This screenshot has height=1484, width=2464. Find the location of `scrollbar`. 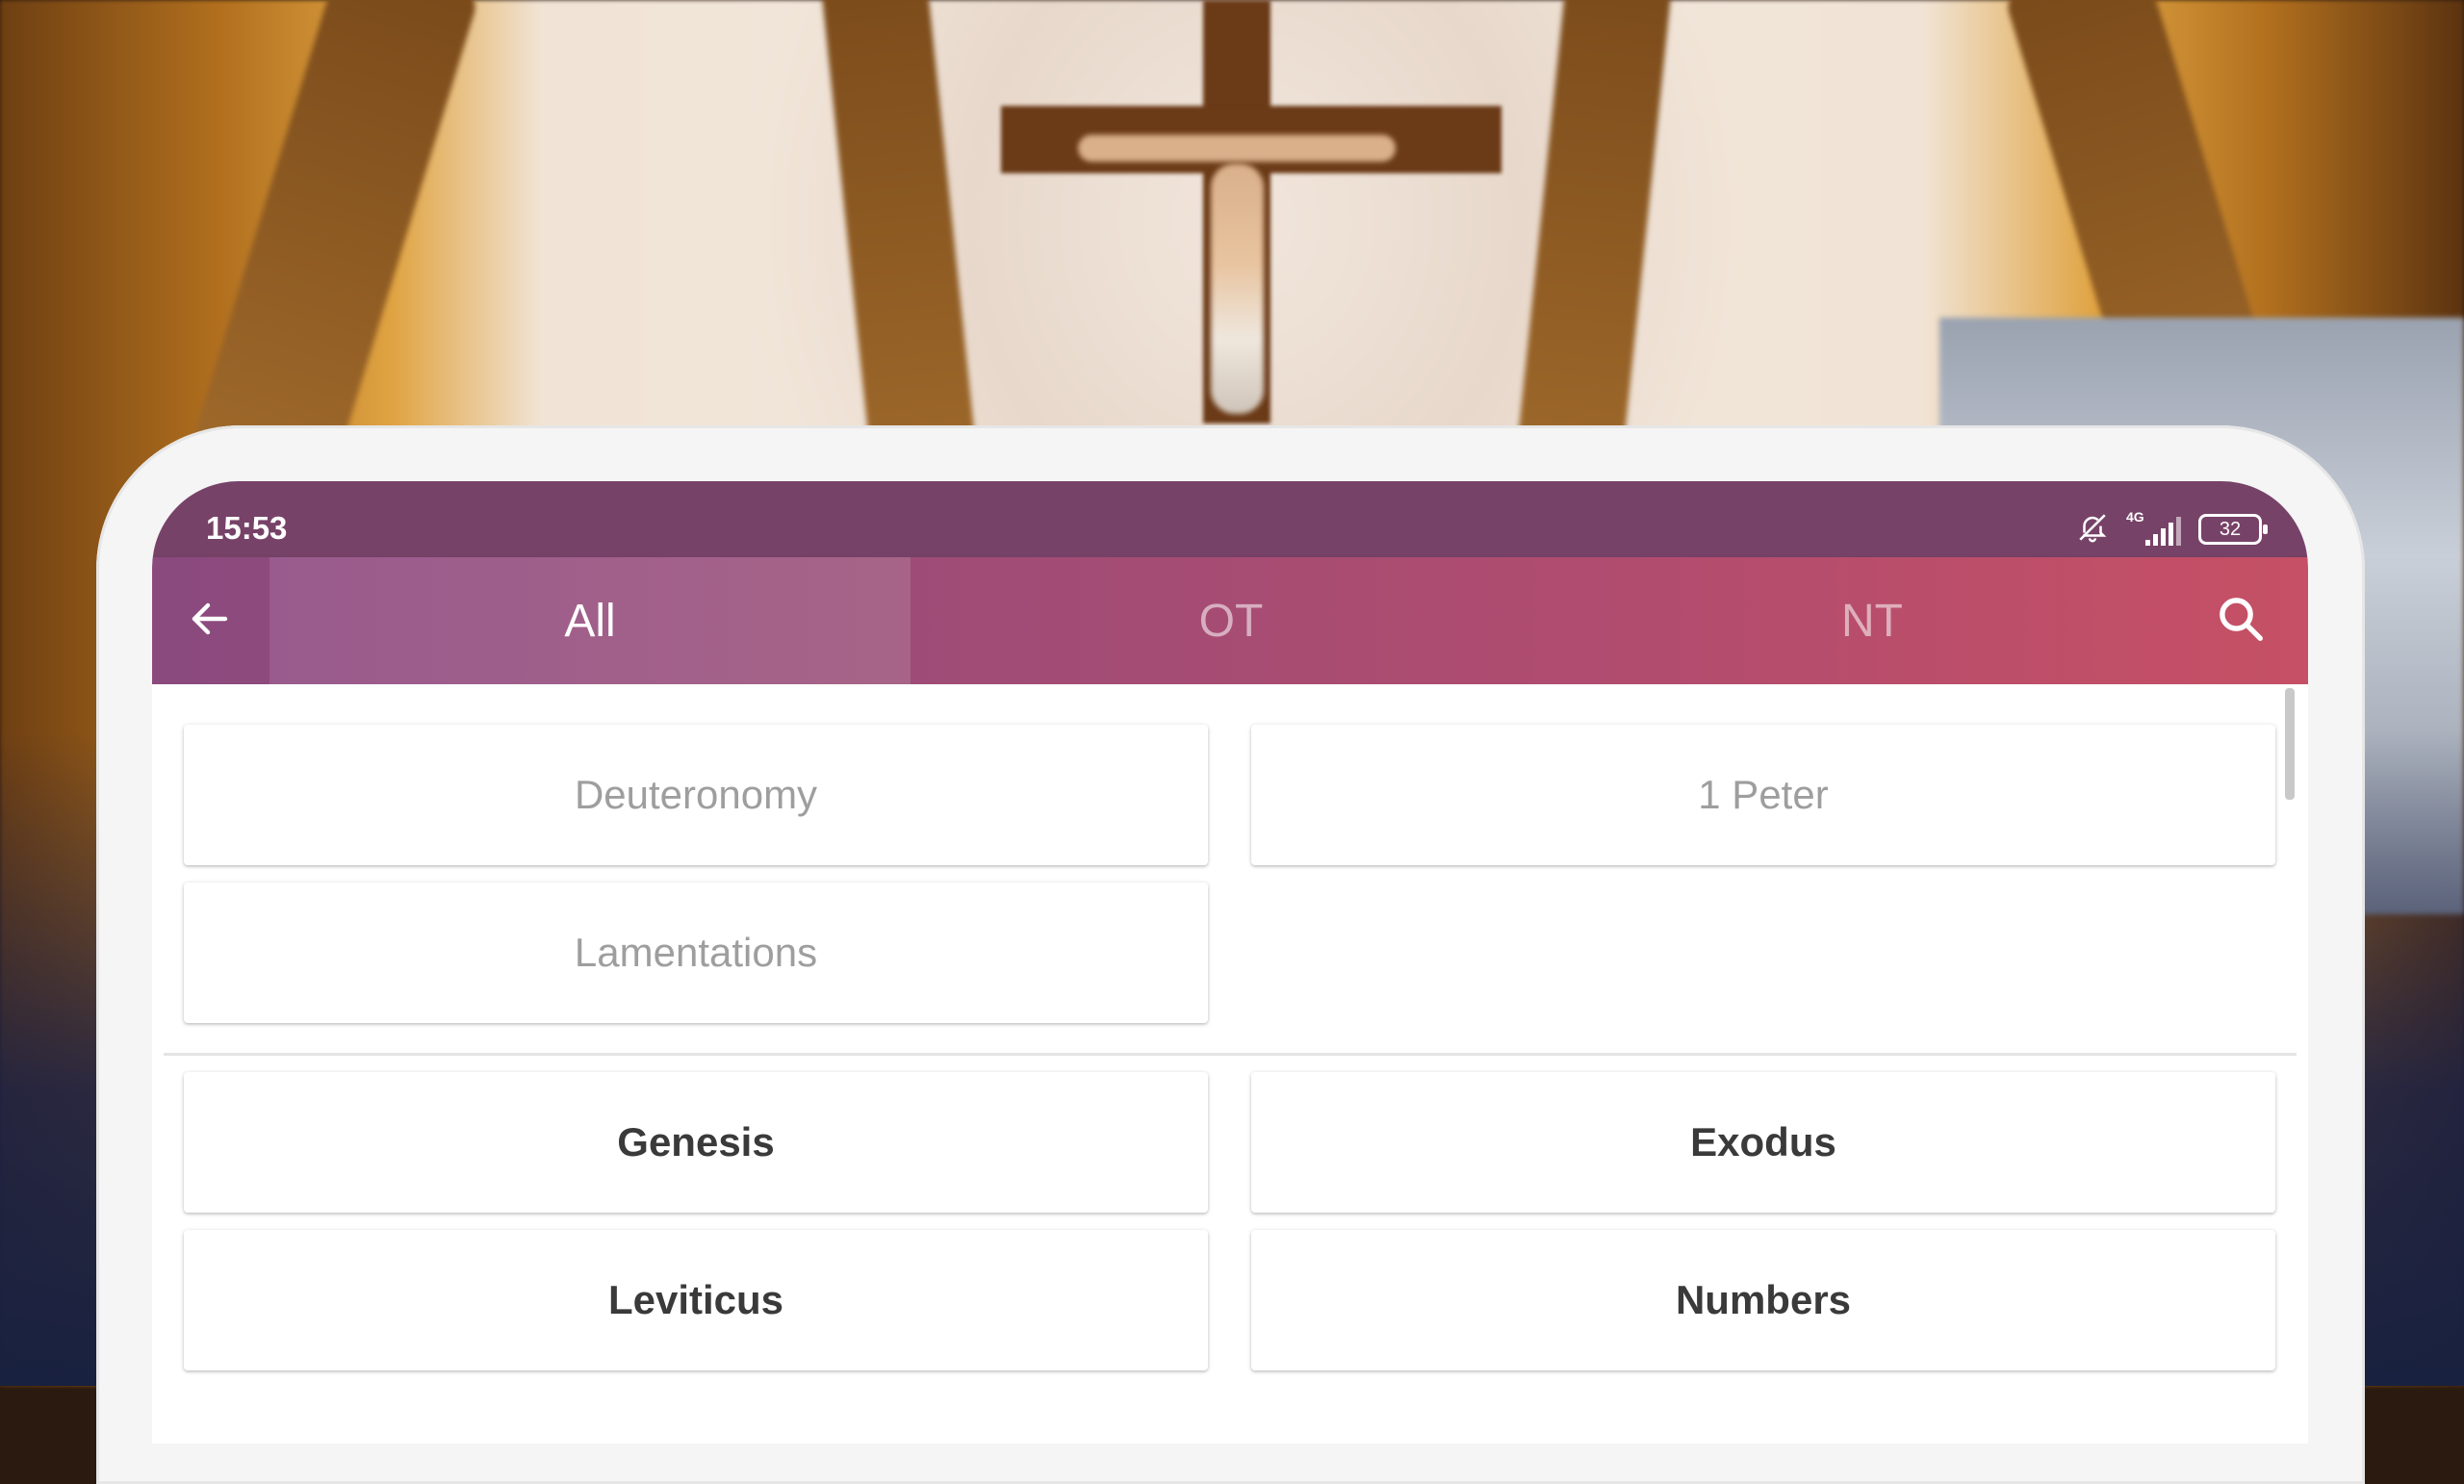

scrollbar is located at coordinates (2290, 744).